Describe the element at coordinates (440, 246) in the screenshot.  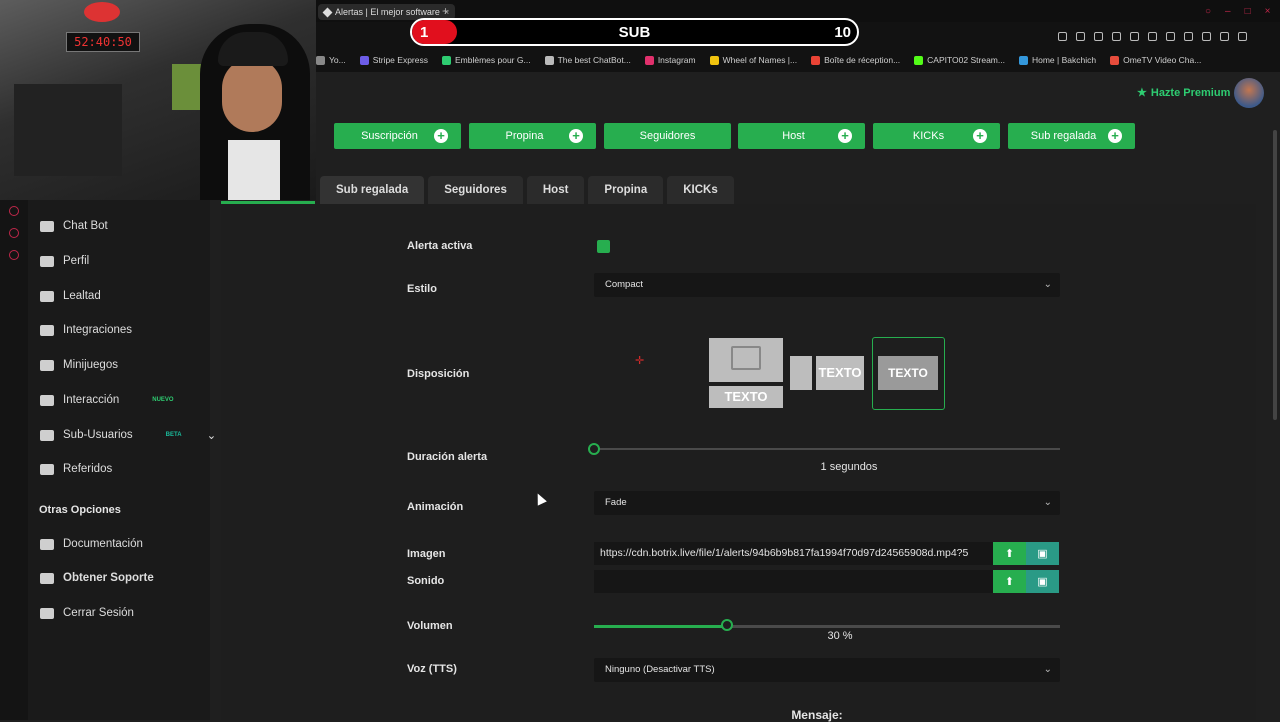
I see `alert-active-label: Alerta activa` at that location.